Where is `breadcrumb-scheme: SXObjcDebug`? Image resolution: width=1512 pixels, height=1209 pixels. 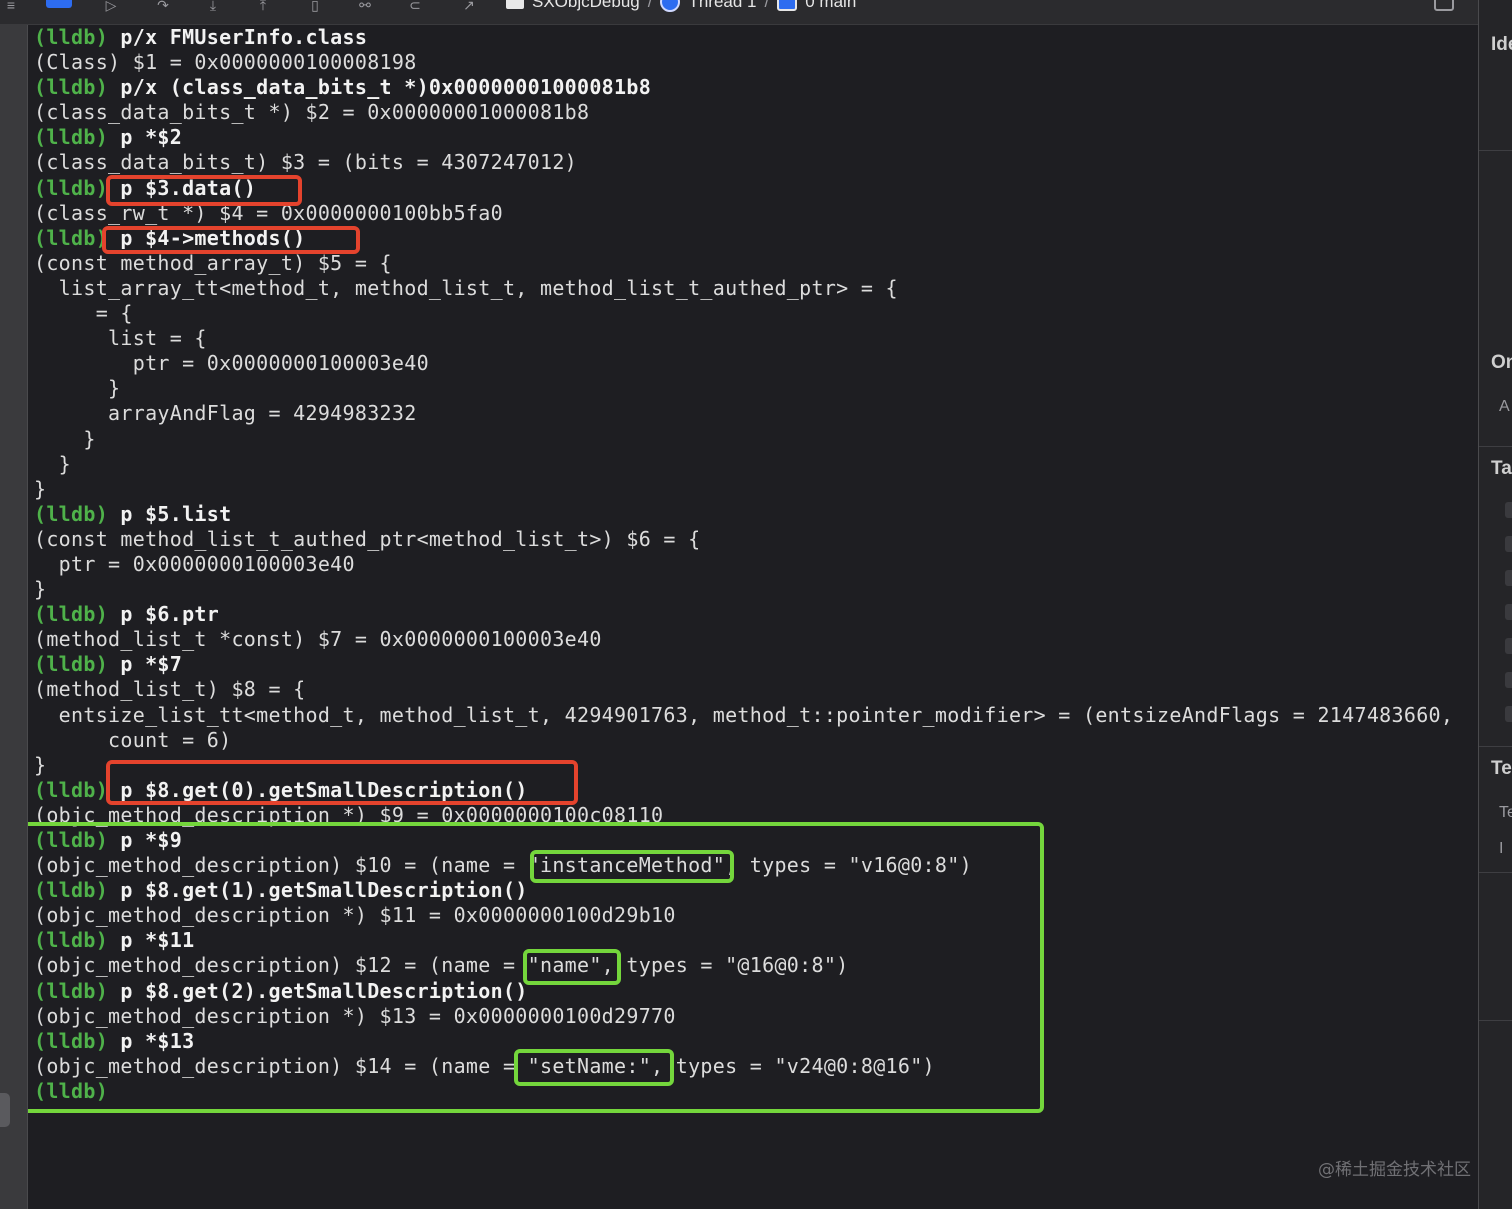 breadcrumb-scheme: SXObjcDebug is located at coordinates (586, 6).